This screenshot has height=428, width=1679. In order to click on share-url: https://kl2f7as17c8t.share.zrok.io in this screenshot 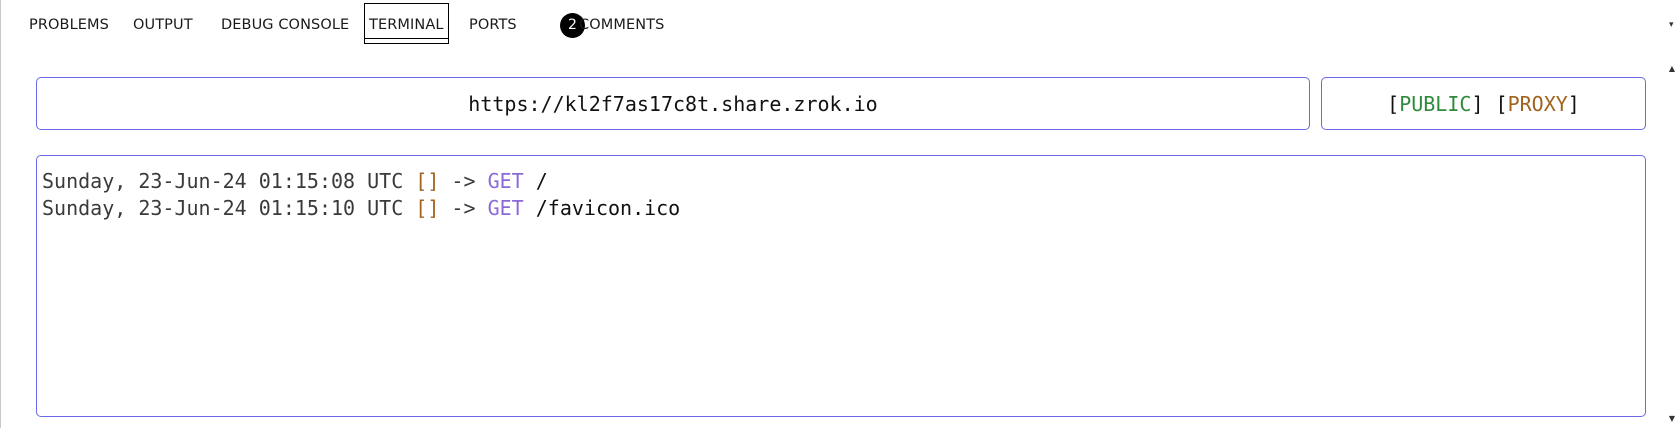, I will do `click(672, 104)`.